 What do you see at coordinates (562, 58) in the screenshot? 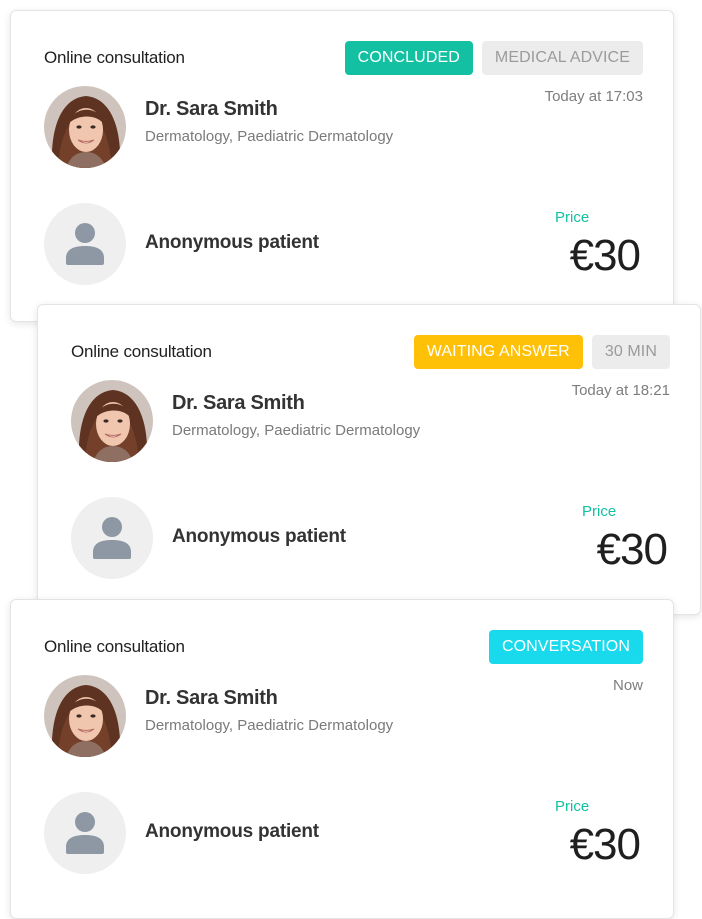
I see `type-badge: MEDICAL ADVICE` at bounding box center [562, 58].